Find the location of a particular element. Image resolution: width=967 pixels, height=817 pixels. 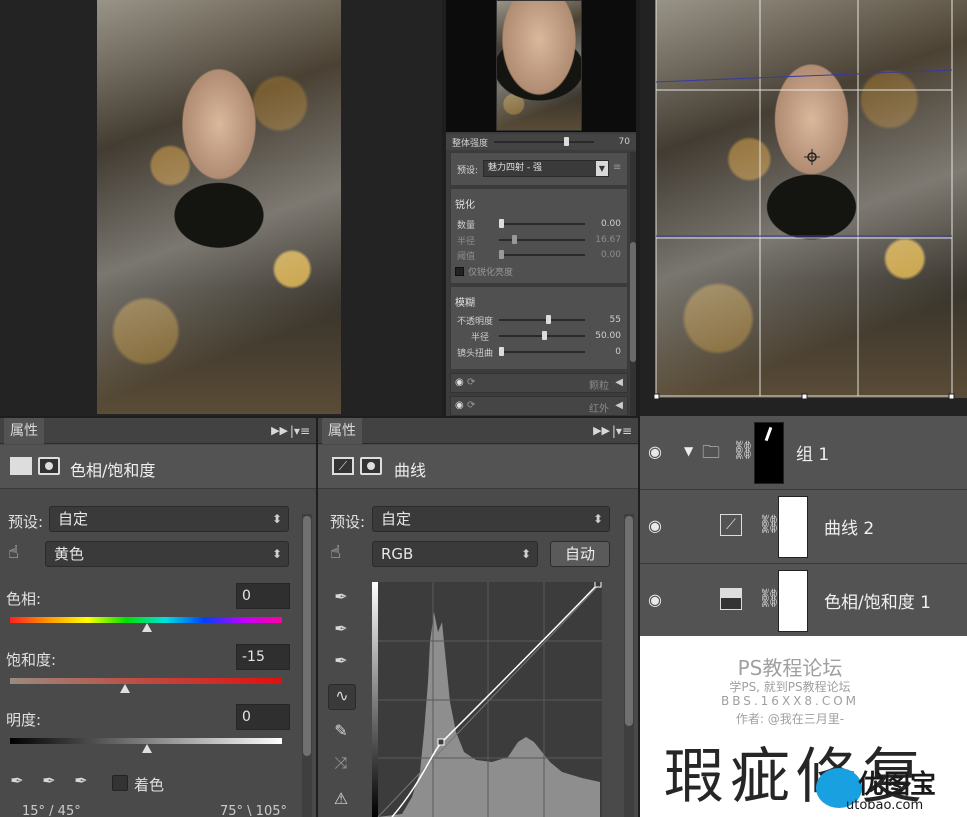

lens-distort-slider is located at coordinates (542, 351).